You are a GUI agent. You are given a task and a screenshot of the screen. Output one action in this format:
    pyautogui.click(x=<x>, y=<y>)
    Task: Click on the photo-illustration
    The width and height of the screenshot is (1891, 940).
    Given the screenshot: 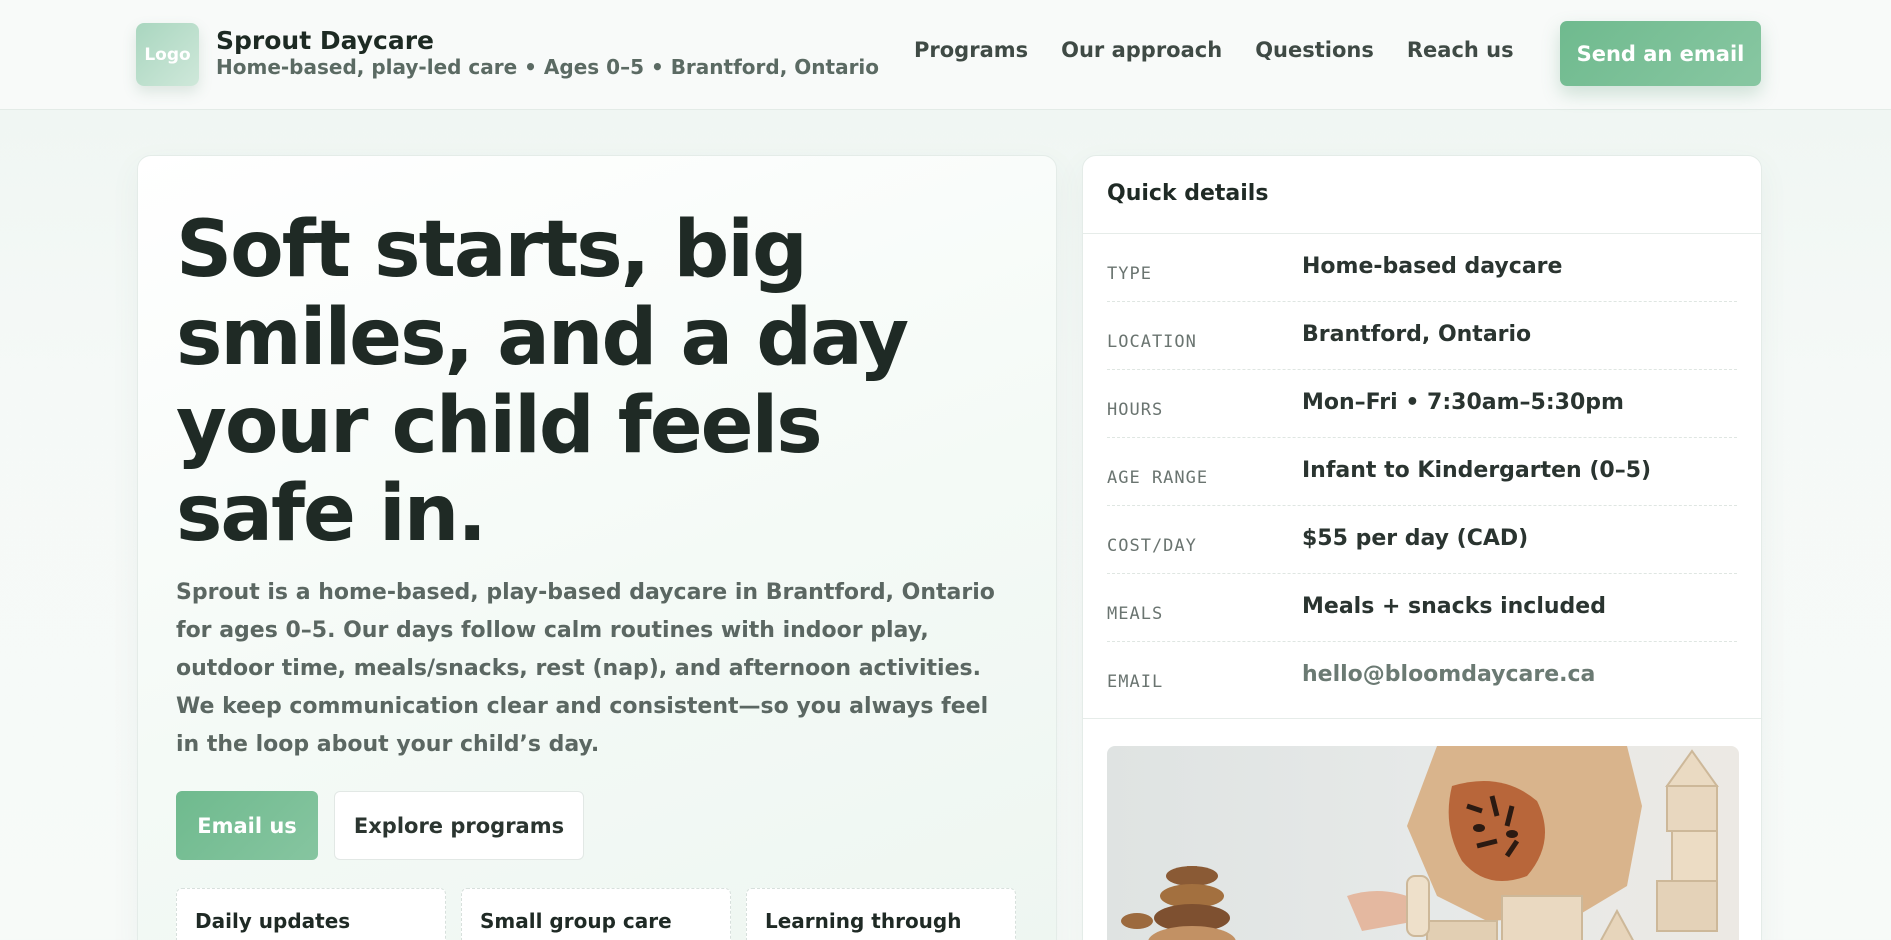 What is the action you would take?
    pyautogui.click(x=1420, y=843)
    